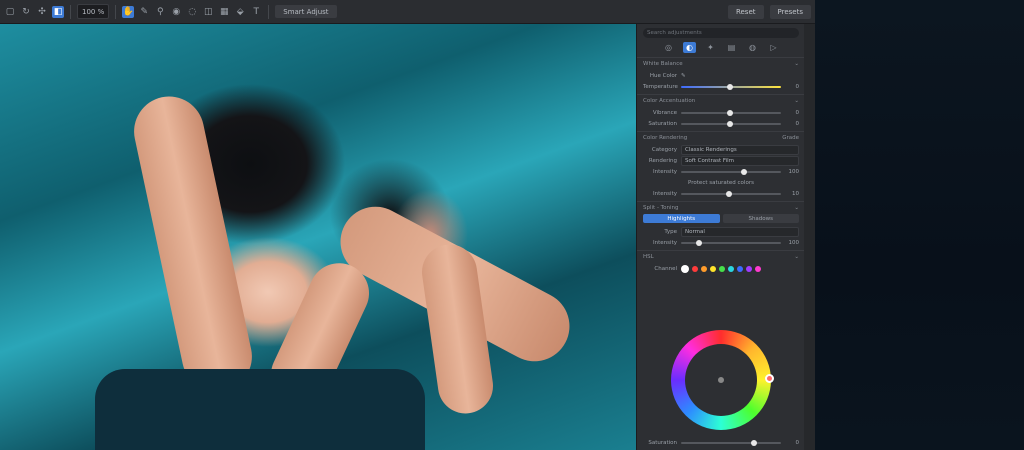 Image resolution: width=1024 pixels, height=450 pixels. I want to click on model-left-arm, so click(193, 244).